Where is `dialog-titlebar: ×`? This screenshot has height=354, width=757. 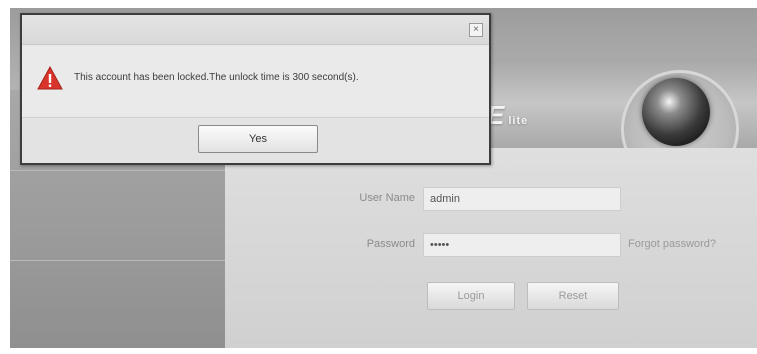
dialog-titlebar: × is located at coordinates (255, 30).